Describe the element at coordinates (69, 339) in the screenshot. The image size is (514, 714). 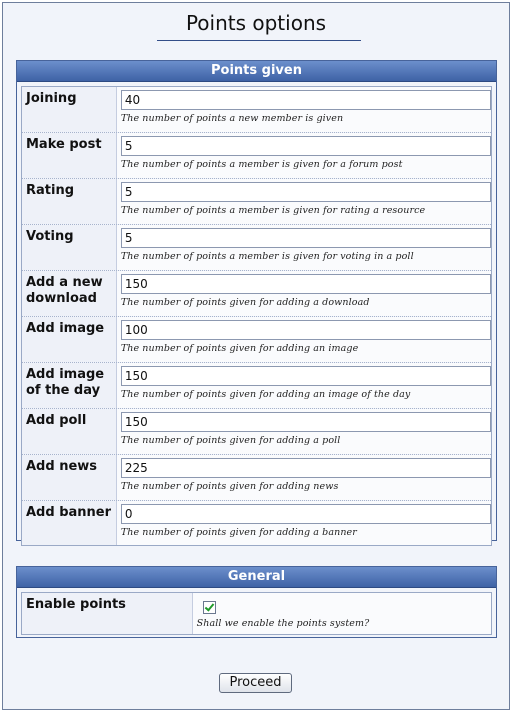
I see `row-label: Add image` at that location.